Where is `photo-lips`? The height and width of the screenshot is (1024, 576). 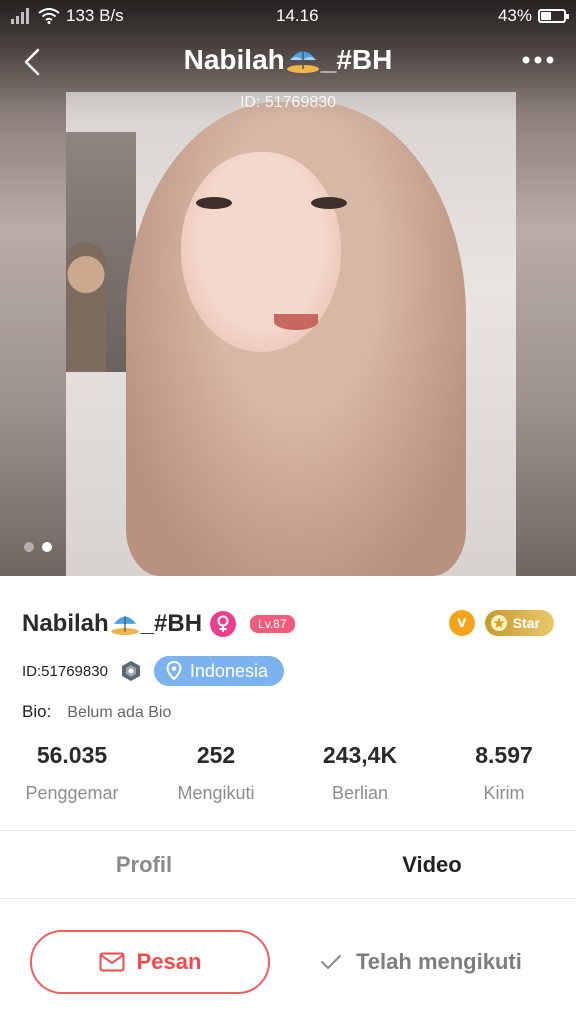 photo-lips is located at coordinates (296, 322).